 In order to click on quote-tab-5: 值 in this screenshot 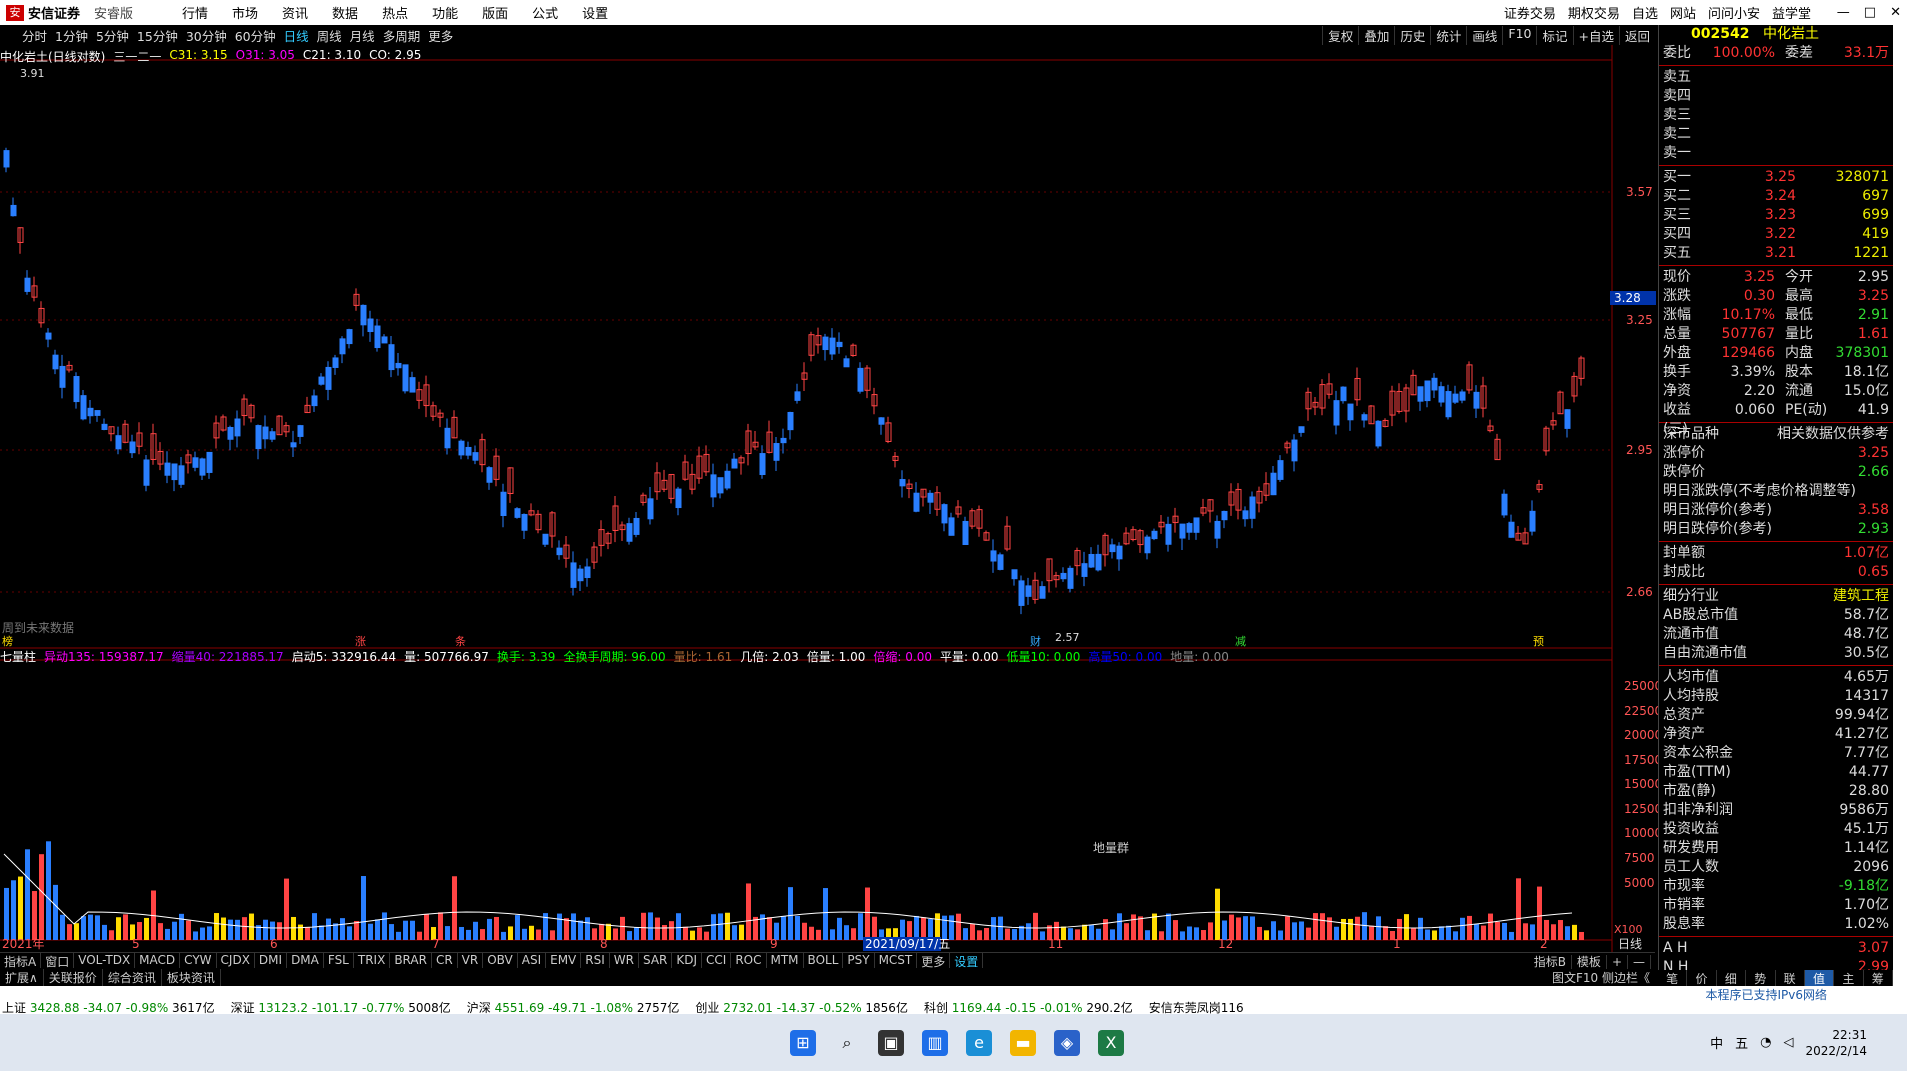, I will do `click(1819, 978)`.